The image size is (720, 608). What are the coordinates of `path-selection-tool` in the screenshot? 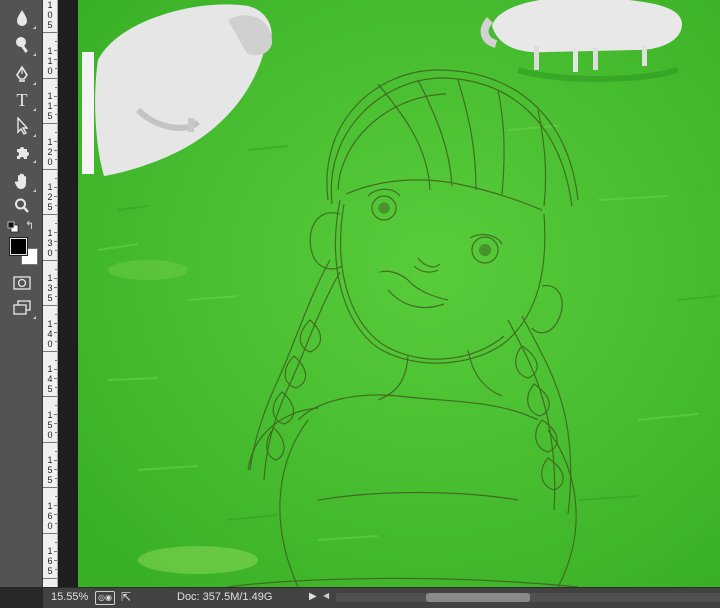 It's located at (22, 126).